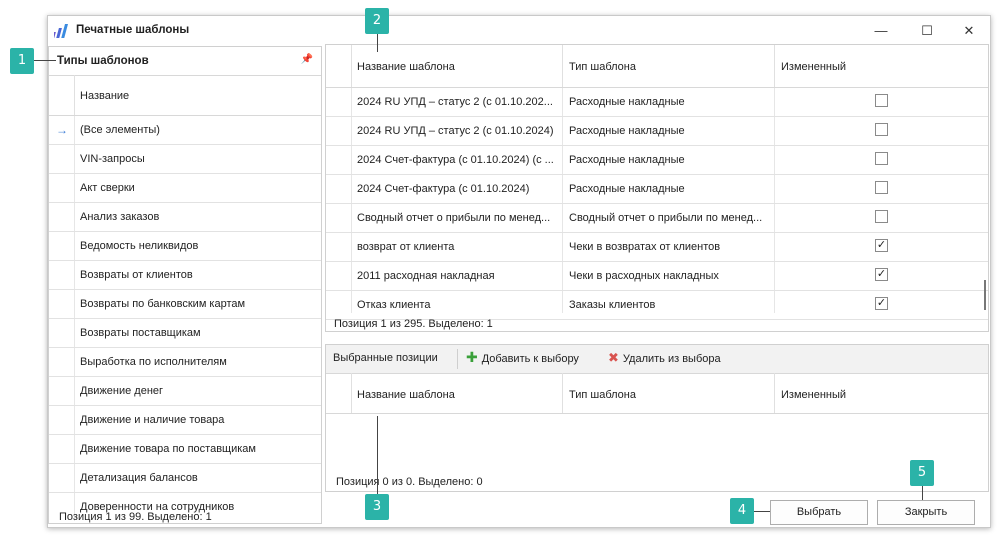 The width and height of the screenshot is (1000, 536). What do you see at coordinates (927, 31) in the screenshot?
I see `maximize-button: ☐` at bounding box center [927, 31].